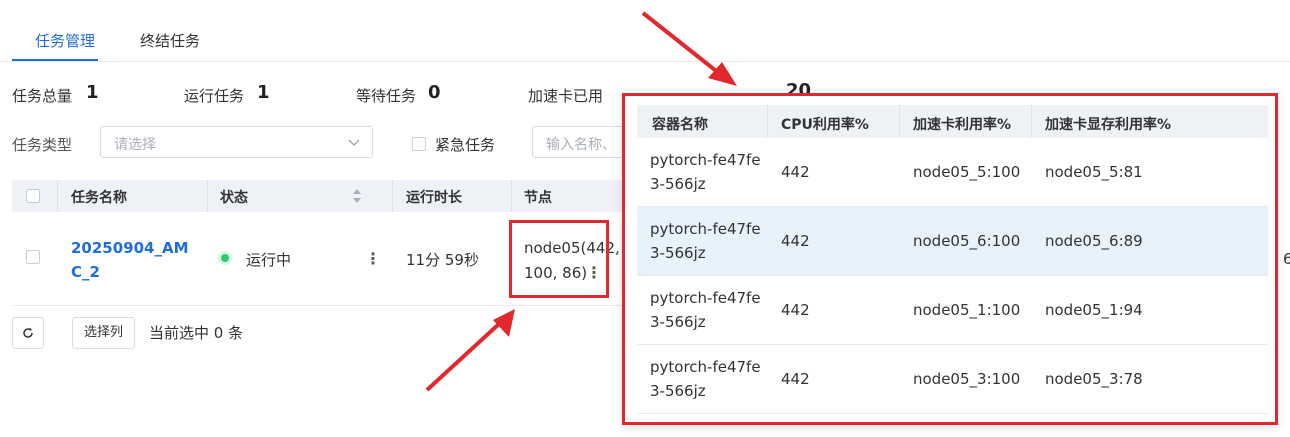 The height and width of the screenshot is (437, 1290). What do you see at coordinates (1286, 259) in the screenshot?
I see `truncated-cell-text: 6` at bounding box center [1286, 259].